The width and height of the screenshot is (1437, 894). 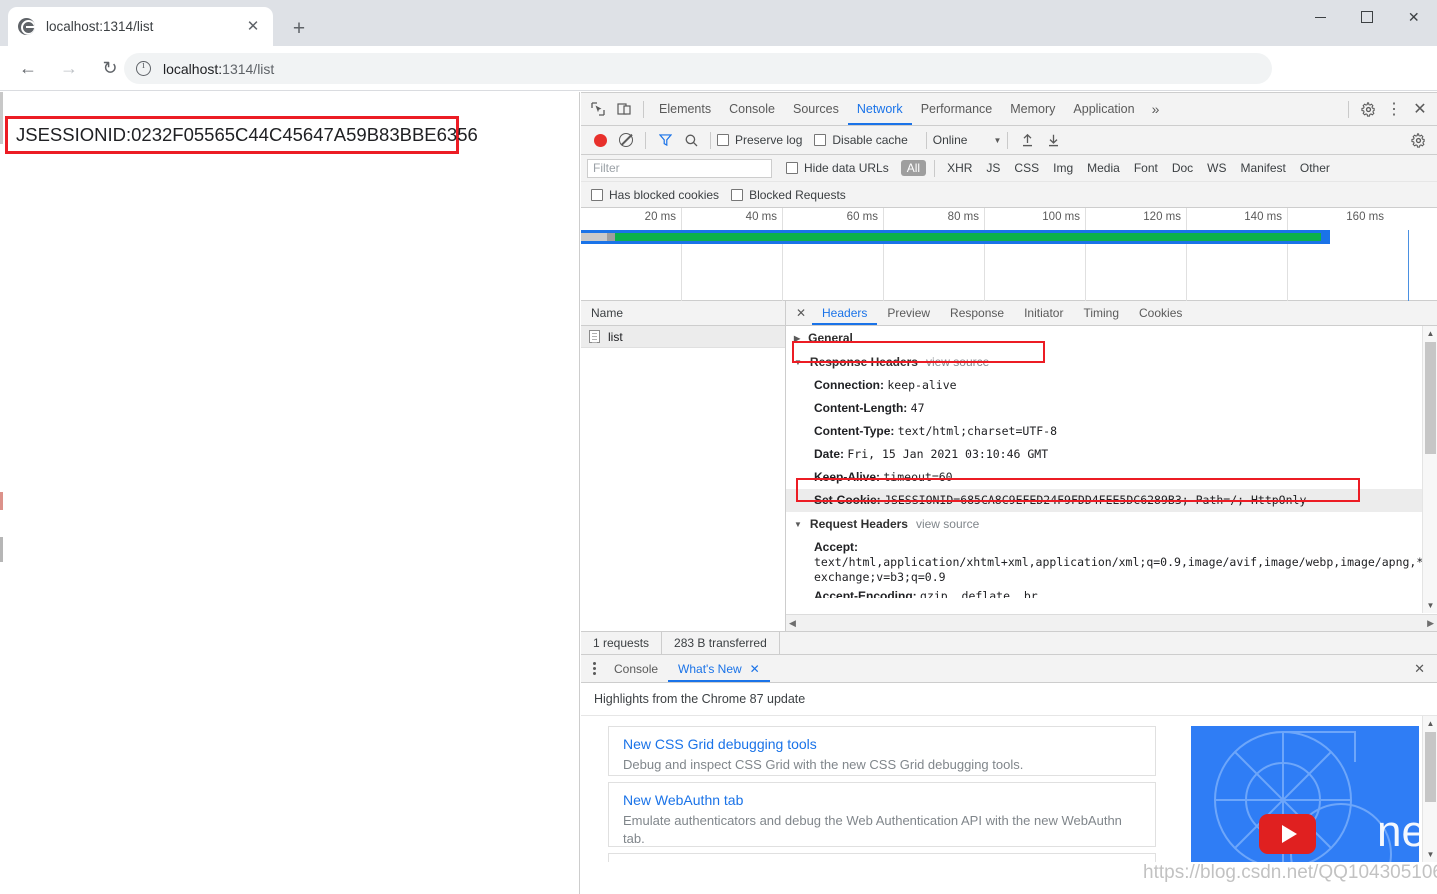 What do you see at coordinates (957, 362) in the screenshot?
I see `response-view-source-link: view source` at bounding box center [957, 362].